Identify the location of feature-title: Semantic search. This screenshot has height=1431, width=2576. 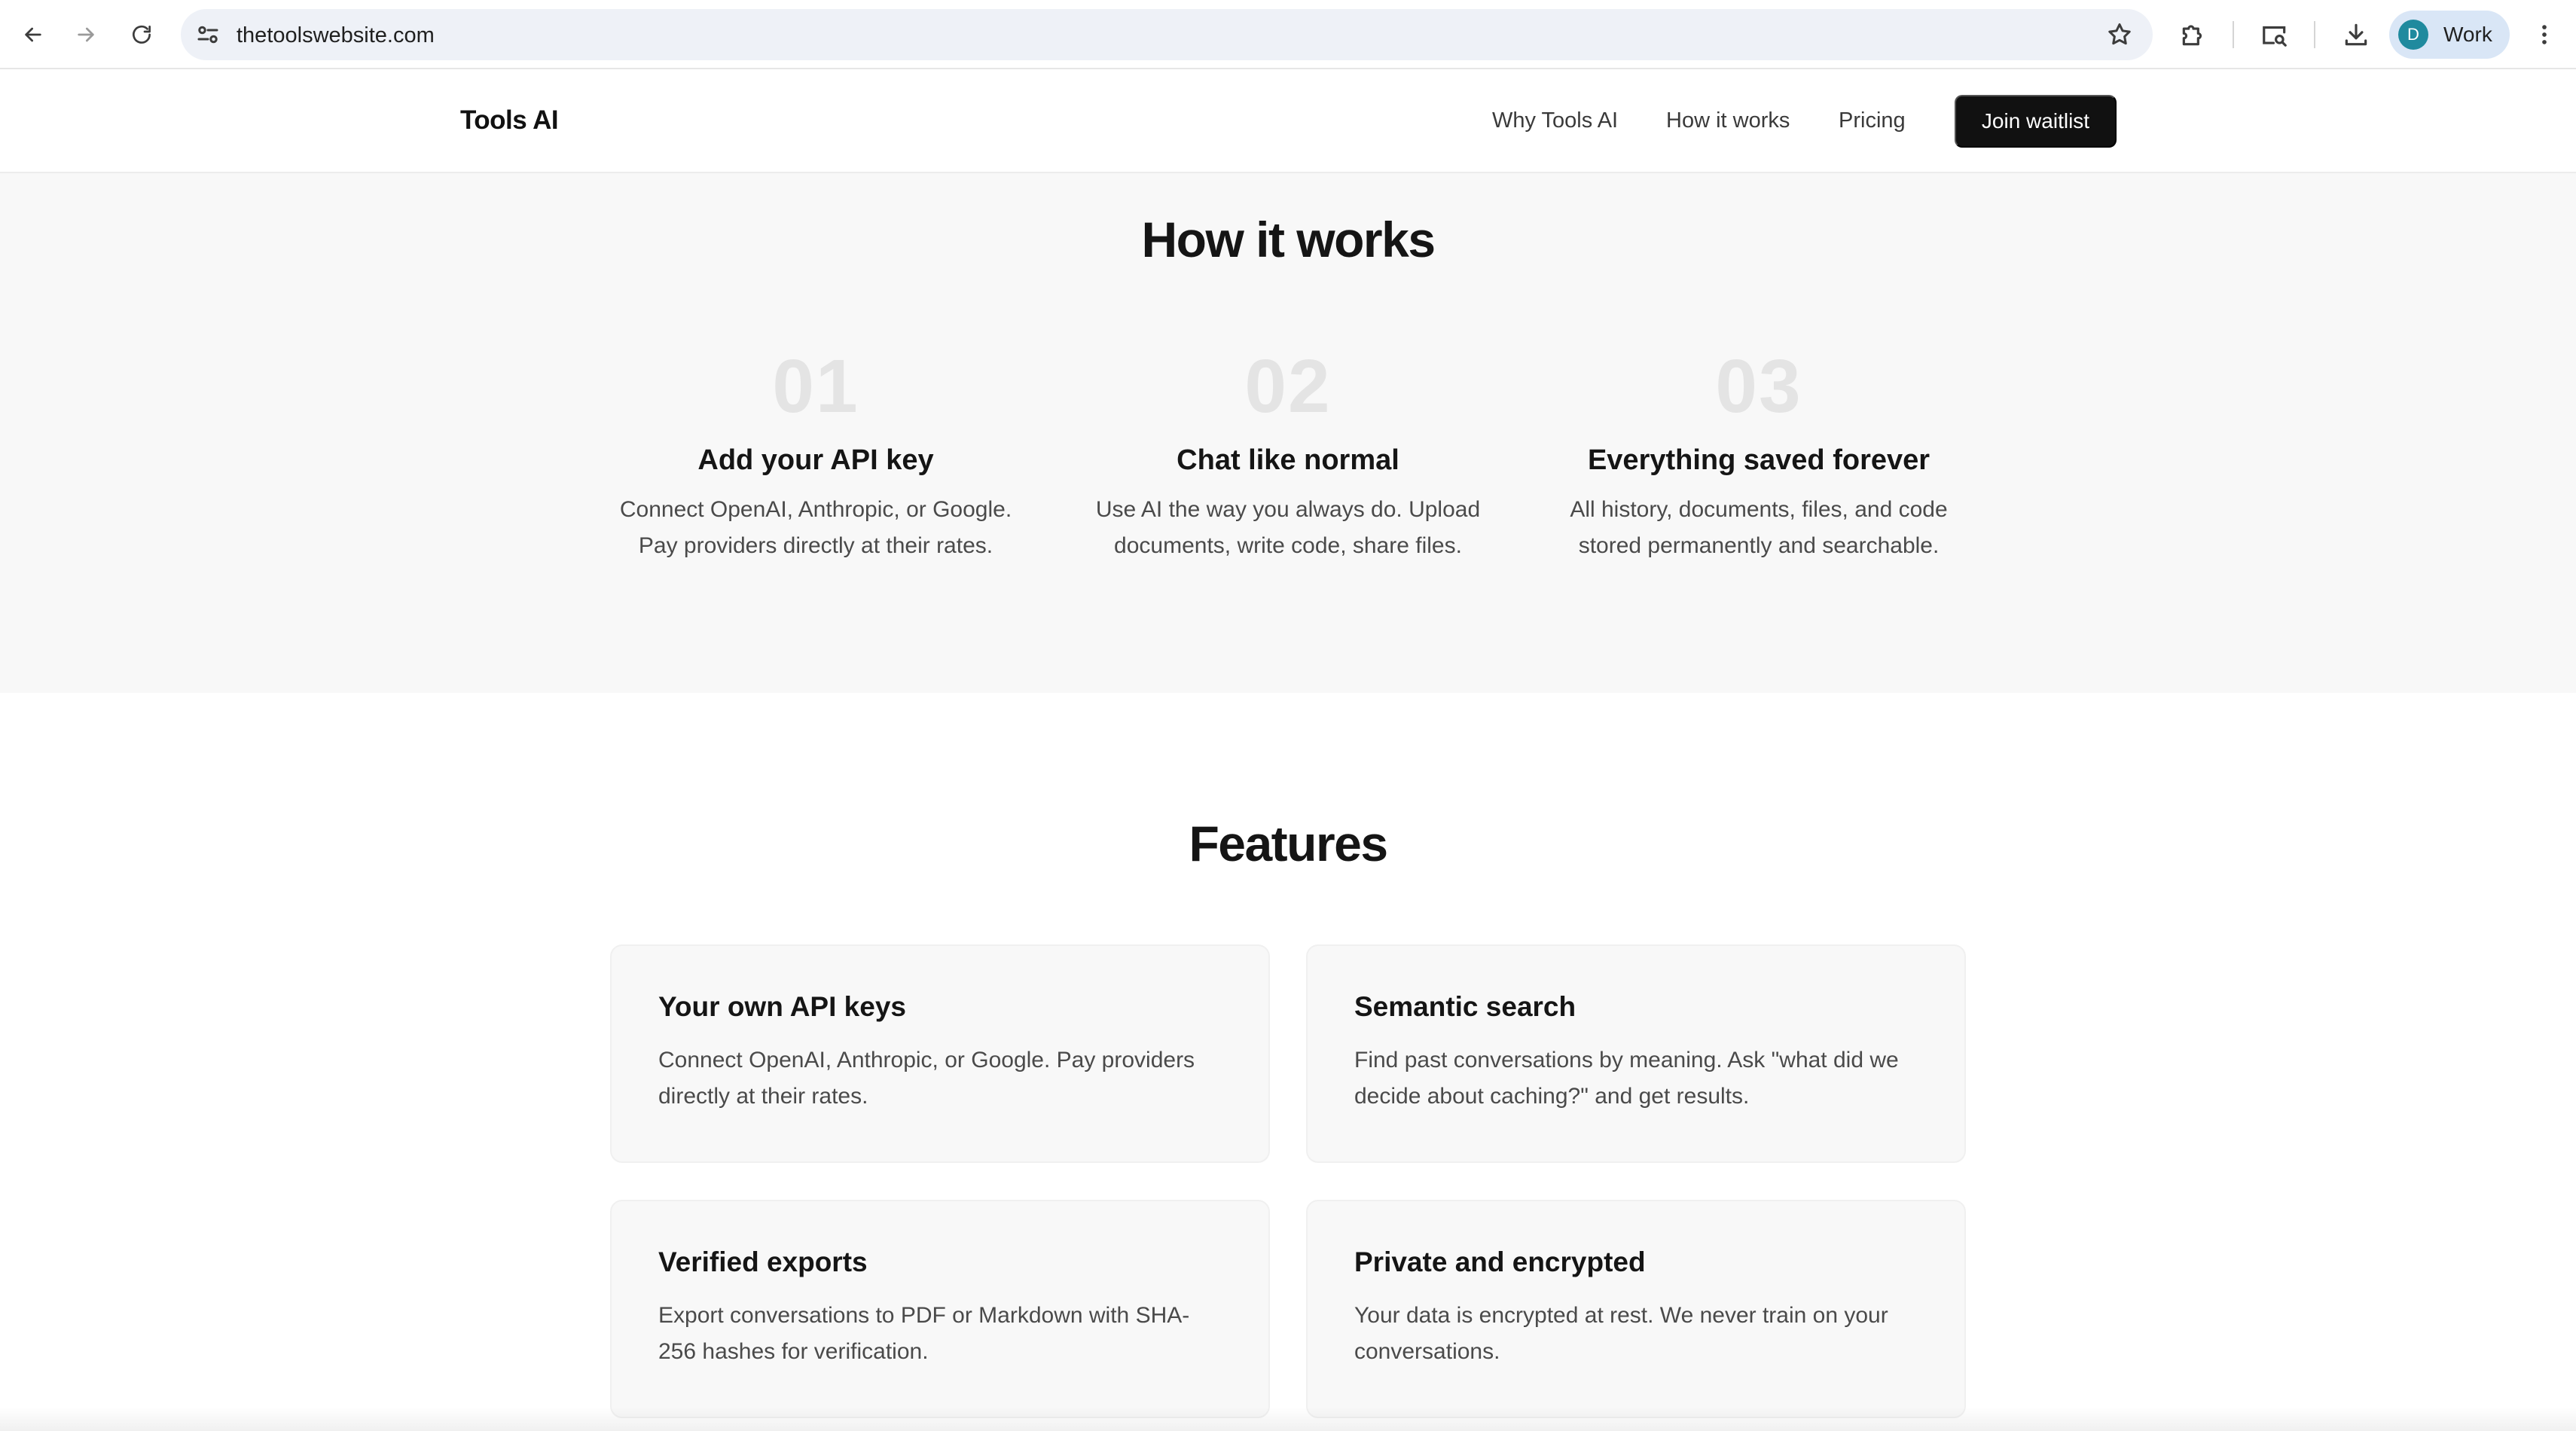
(1465, 1006).